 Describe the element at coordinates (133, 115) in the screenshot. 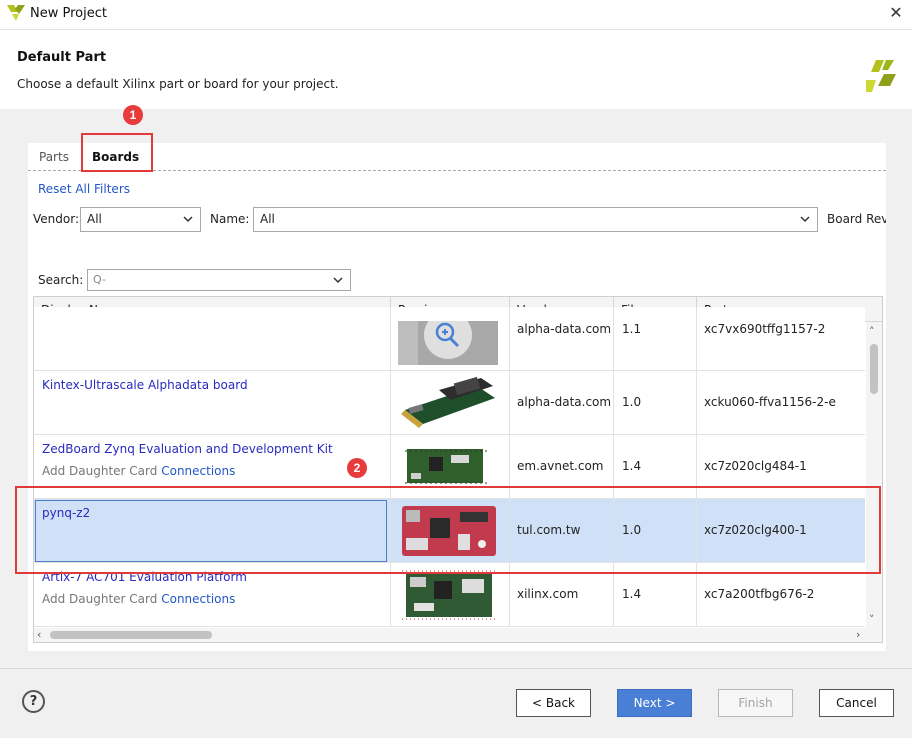

I see `annotation-badge-1: 1` at that location.